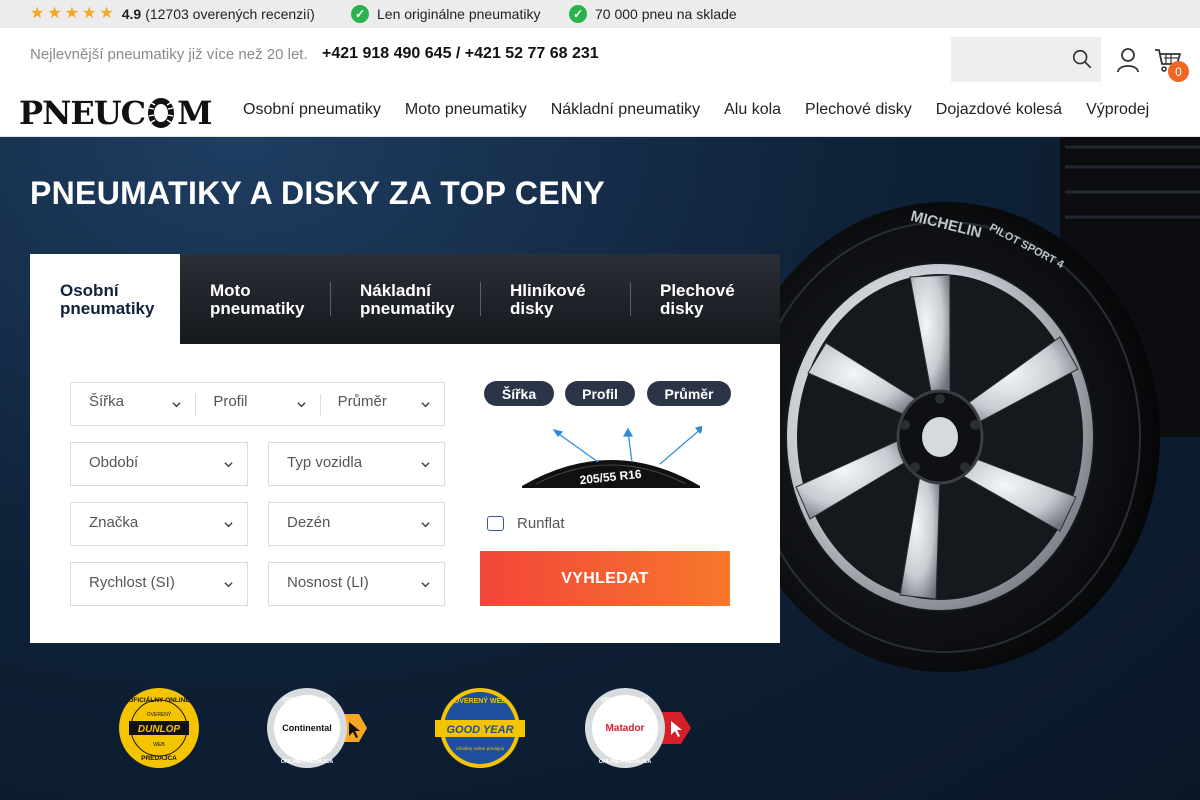 This screenshot has width=1200, height=800. I want to click on vehicle-type-select: Typ vozidla, so click(356, 464).